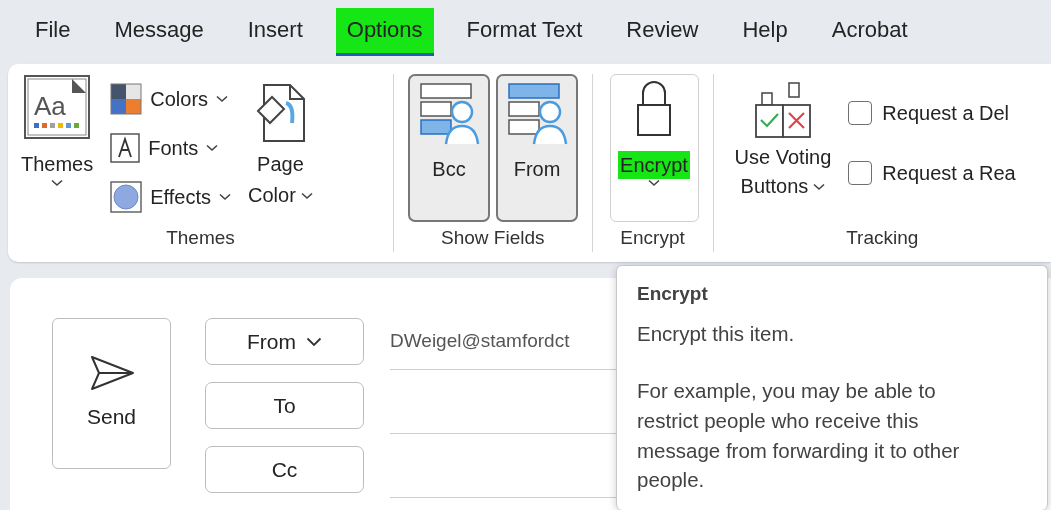 This screenshot has width=1051, height=510. What do you see at coordinates (524, 32) in the screenshot?
I see `menu-tab: Format Text` at bounding box center [524, 32].